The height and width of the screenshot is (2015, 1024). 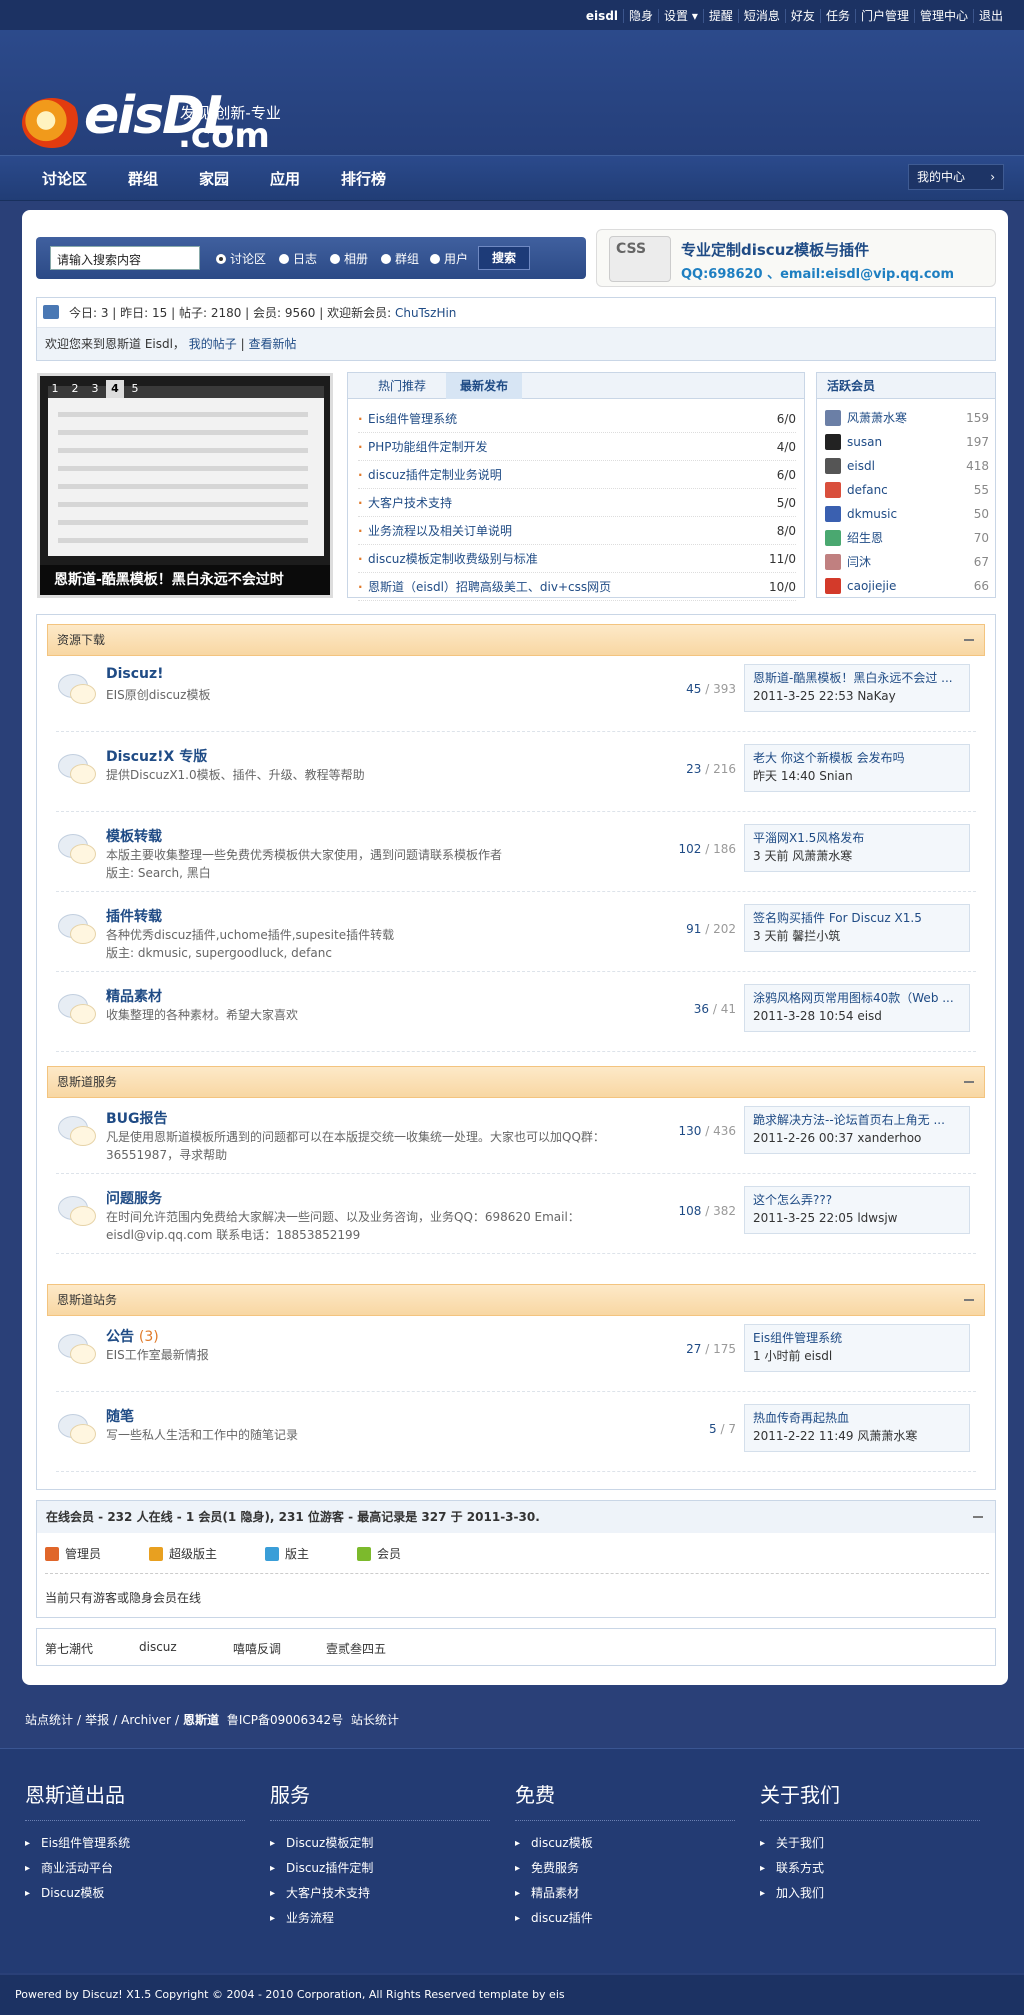 What do you see at coordinates (156, 757) in the screenshot?
I see `forum-name-link: Discuz!X 专版` at bounding box center [156, 757].